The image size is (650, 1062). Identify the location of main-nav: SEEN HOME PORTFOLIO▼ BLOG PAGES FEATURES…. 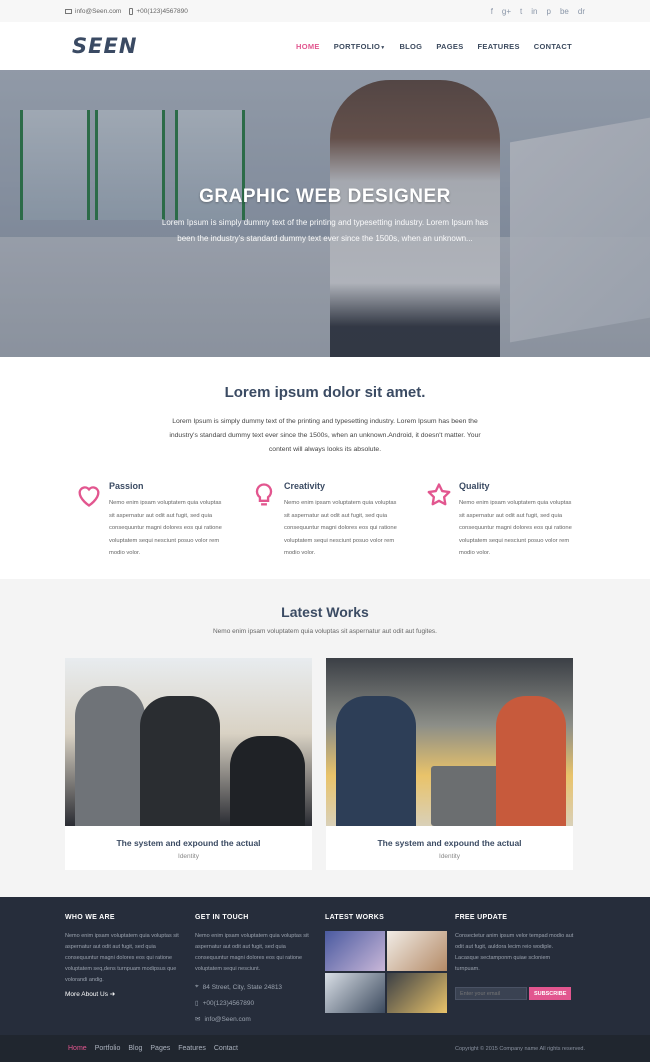
(325, 46).